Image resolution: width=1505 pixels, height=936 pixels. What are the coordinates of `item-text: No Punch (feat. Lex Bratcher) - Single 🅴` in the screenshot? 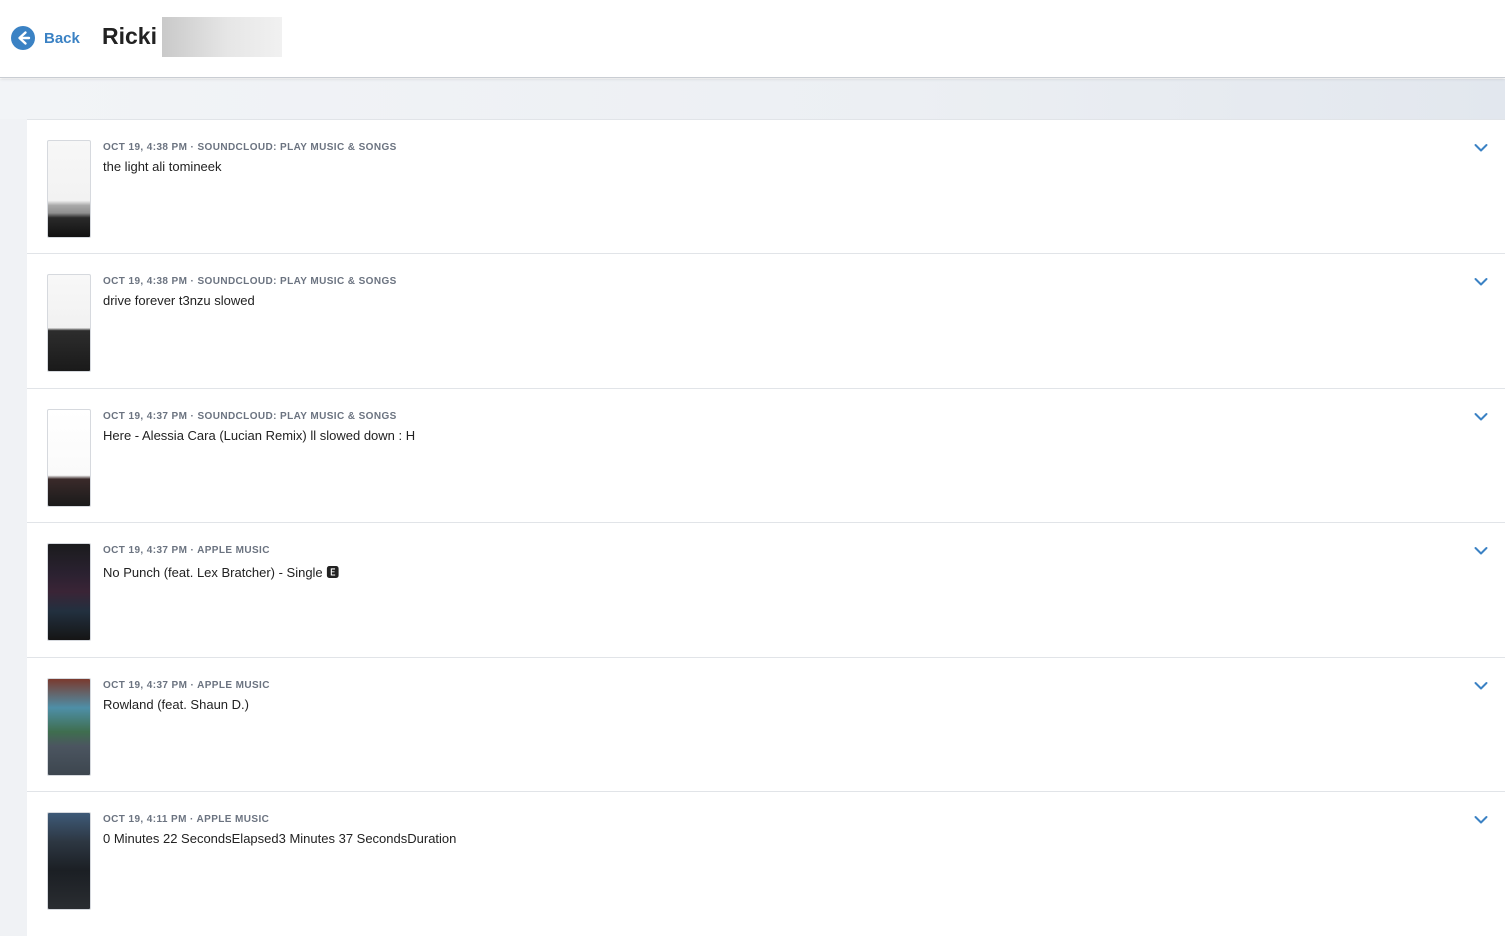 It's located at (221, 573).